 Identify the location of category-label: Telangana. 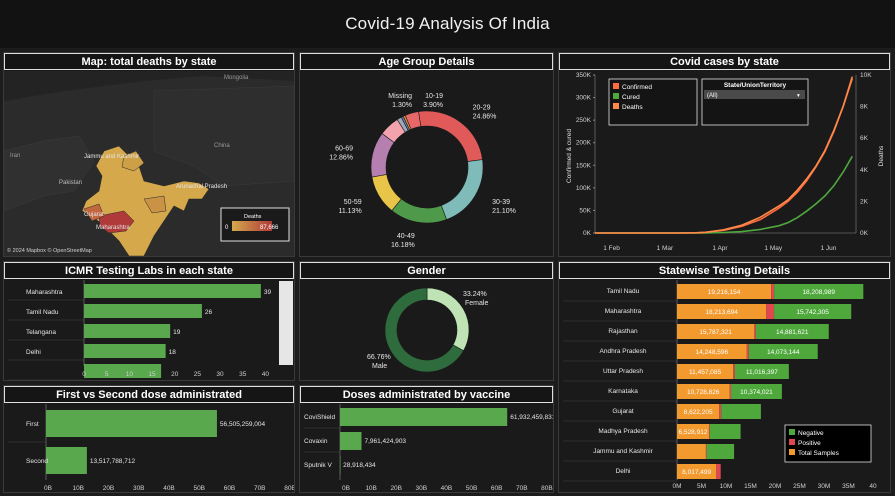
(41, 332).